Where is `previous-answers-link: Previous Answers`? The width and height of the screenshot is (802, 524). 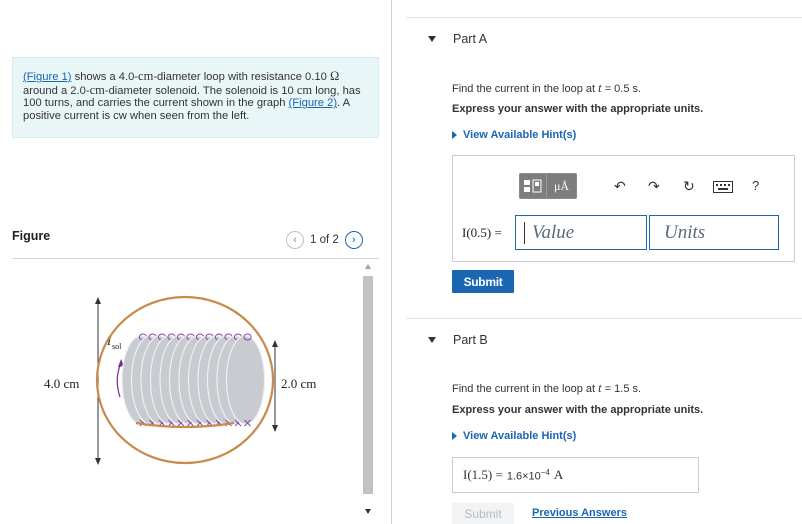
previous-answers-link: Previous Answers is located at coordinates (579, 513).